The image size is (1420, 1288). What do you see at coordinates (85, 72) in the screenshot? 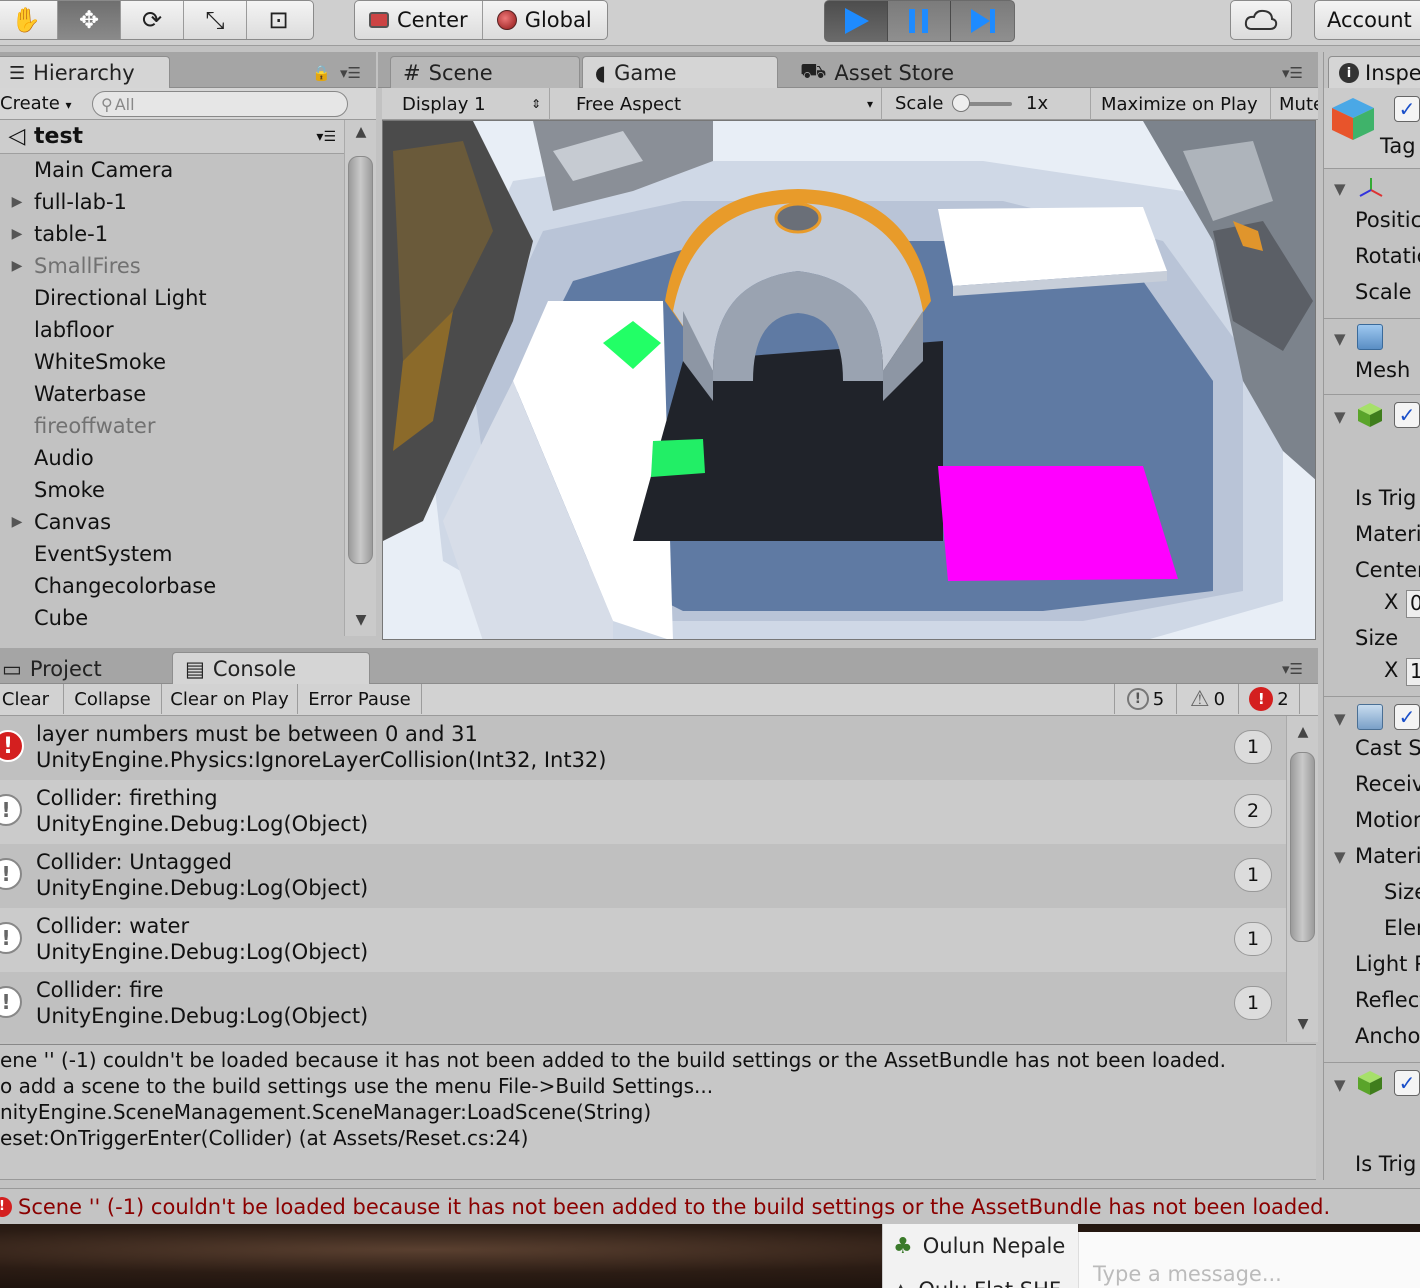
I see `tab-hierarchy: ☰ Hierarchy` at bounding box center [85, 72].